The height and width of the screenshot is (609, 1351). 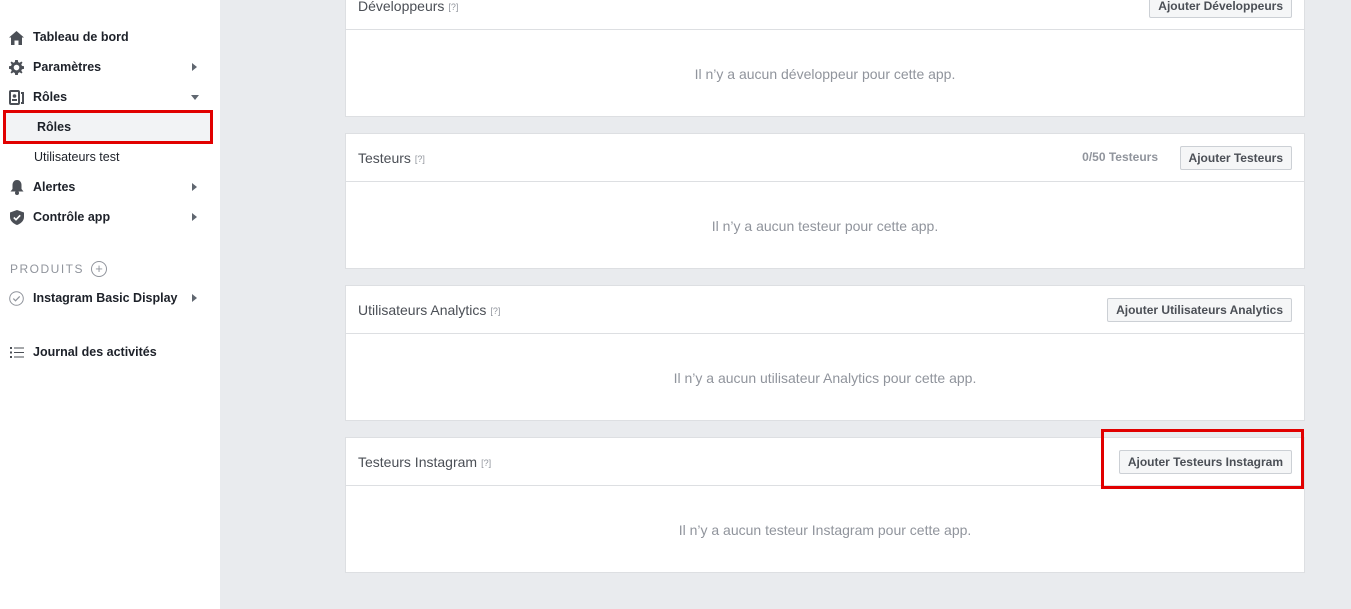 I want to click on sidebar-item-roles: Rôles, so click(x=110, y=97).